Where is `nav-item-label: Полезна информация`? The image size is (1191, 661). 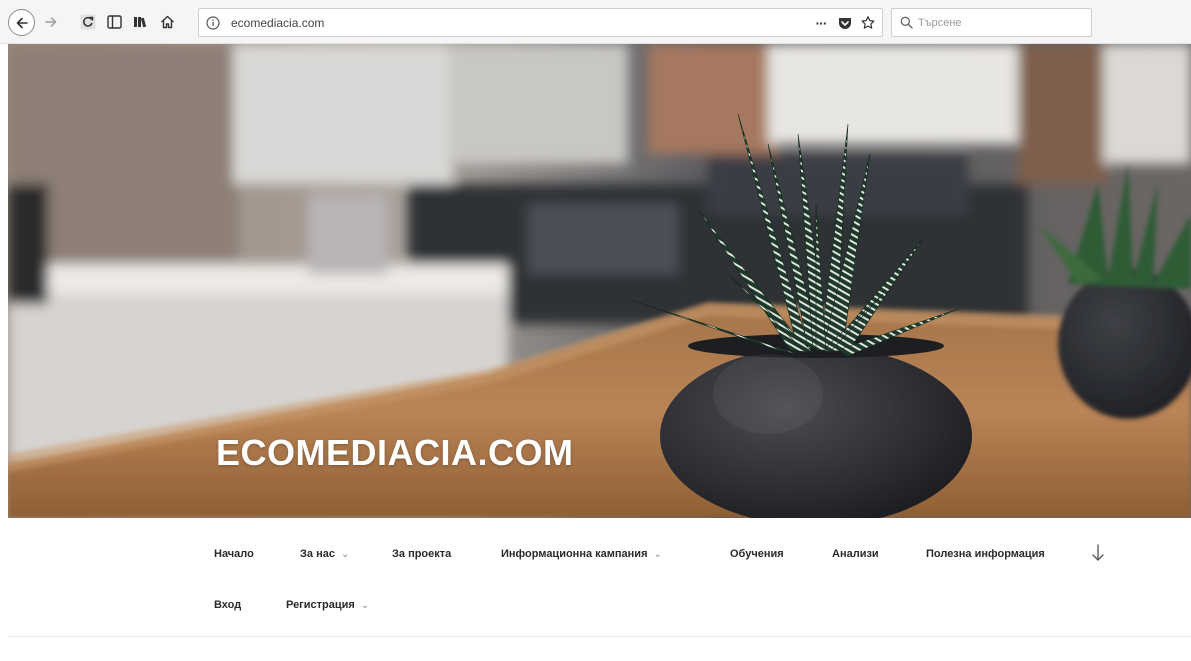 nav-item-label: Полезна информация is located at coordinates (985, 554).